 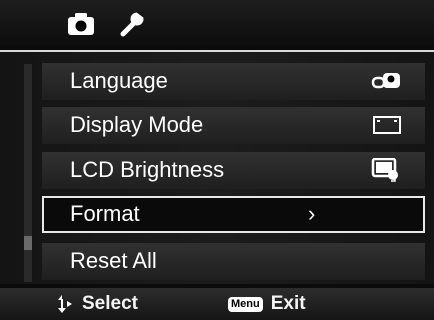 What do you see at coordinates (387, 125) in the screenshot?
I see `display-mode-icon` at bounding box center [387, 125].